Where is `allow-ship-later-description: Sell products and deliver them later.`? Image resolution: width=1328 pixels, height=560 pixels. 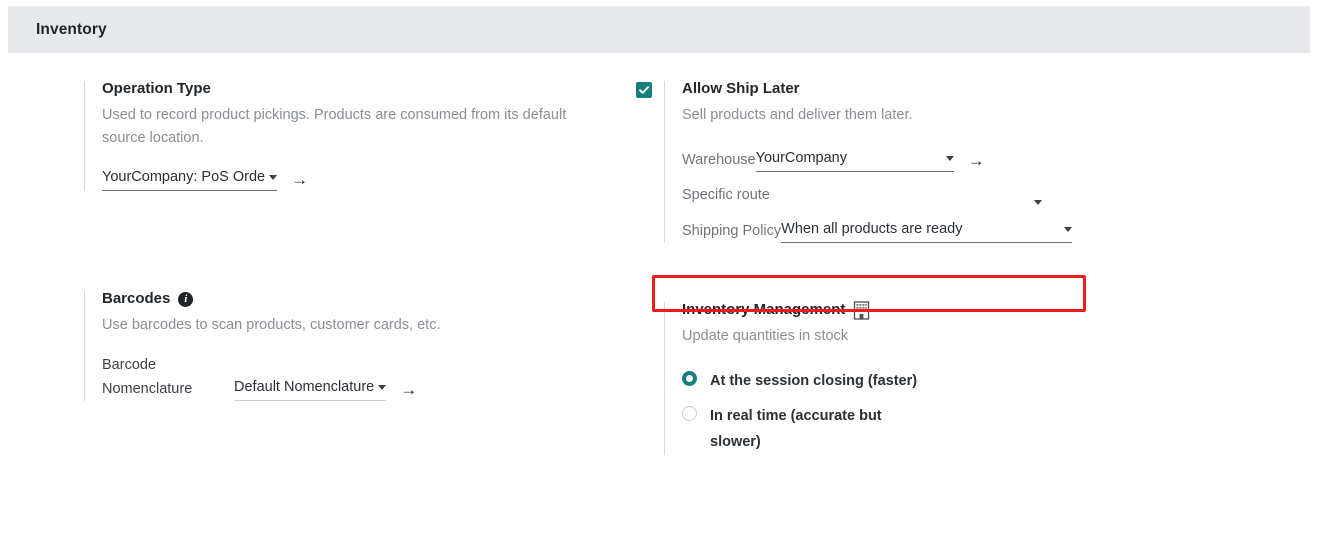 allow-ship-later-description: Sell products and deliver them later. is located at coordinates (797, 115).